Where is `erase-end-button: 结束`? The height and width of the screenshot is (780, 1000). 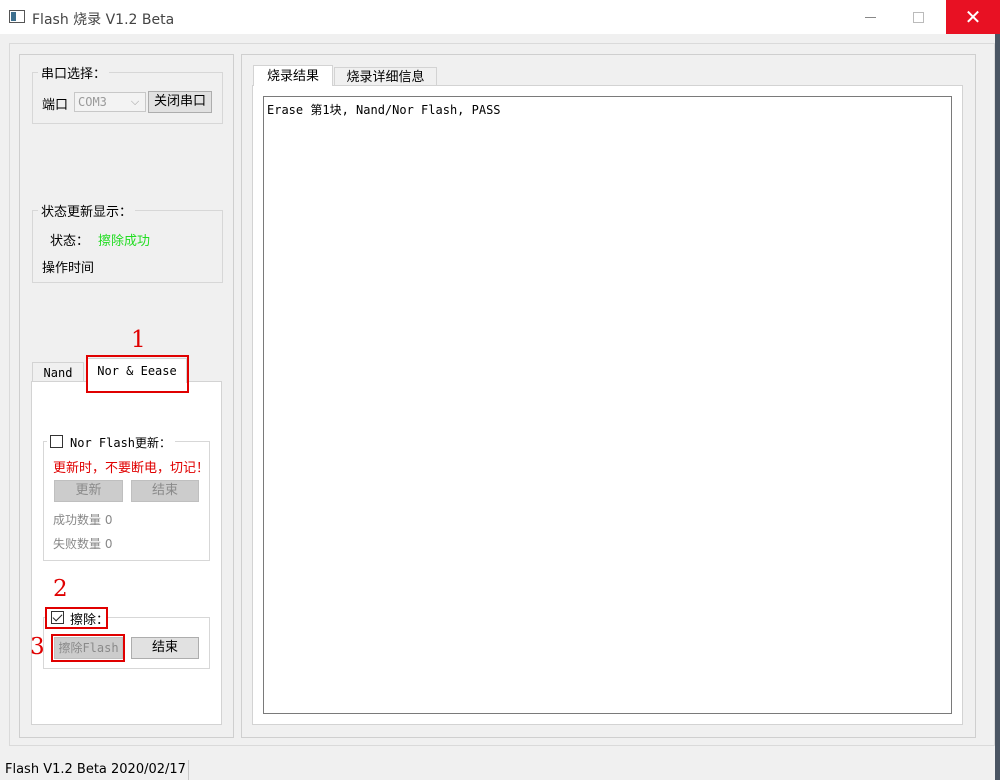 erase-end-button: 结束 is located at coordinates (165, 648).